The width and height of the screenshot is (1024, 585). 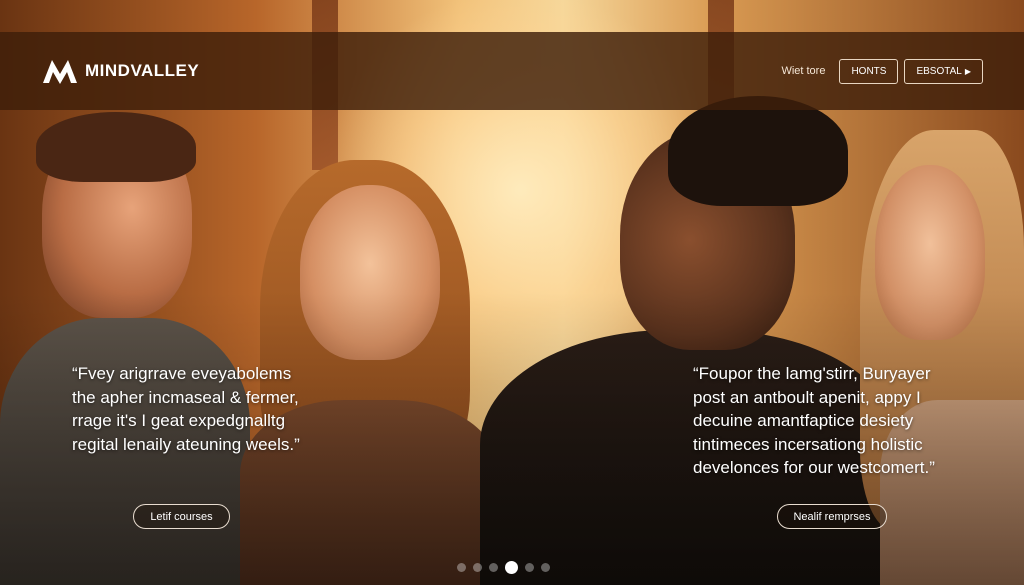 I want to click on logo: MINDVALLEY, so click(x=120, y=71).